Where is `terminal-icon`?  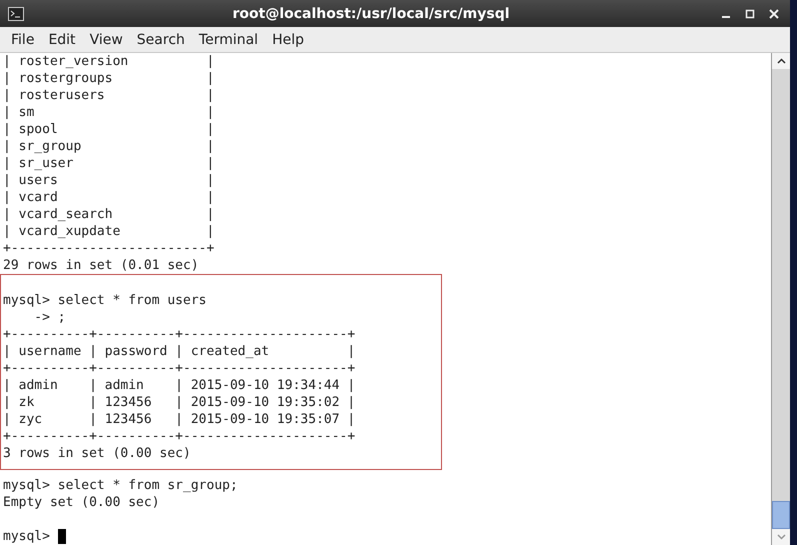
terminal-icon is located at coordinates (16, 13).